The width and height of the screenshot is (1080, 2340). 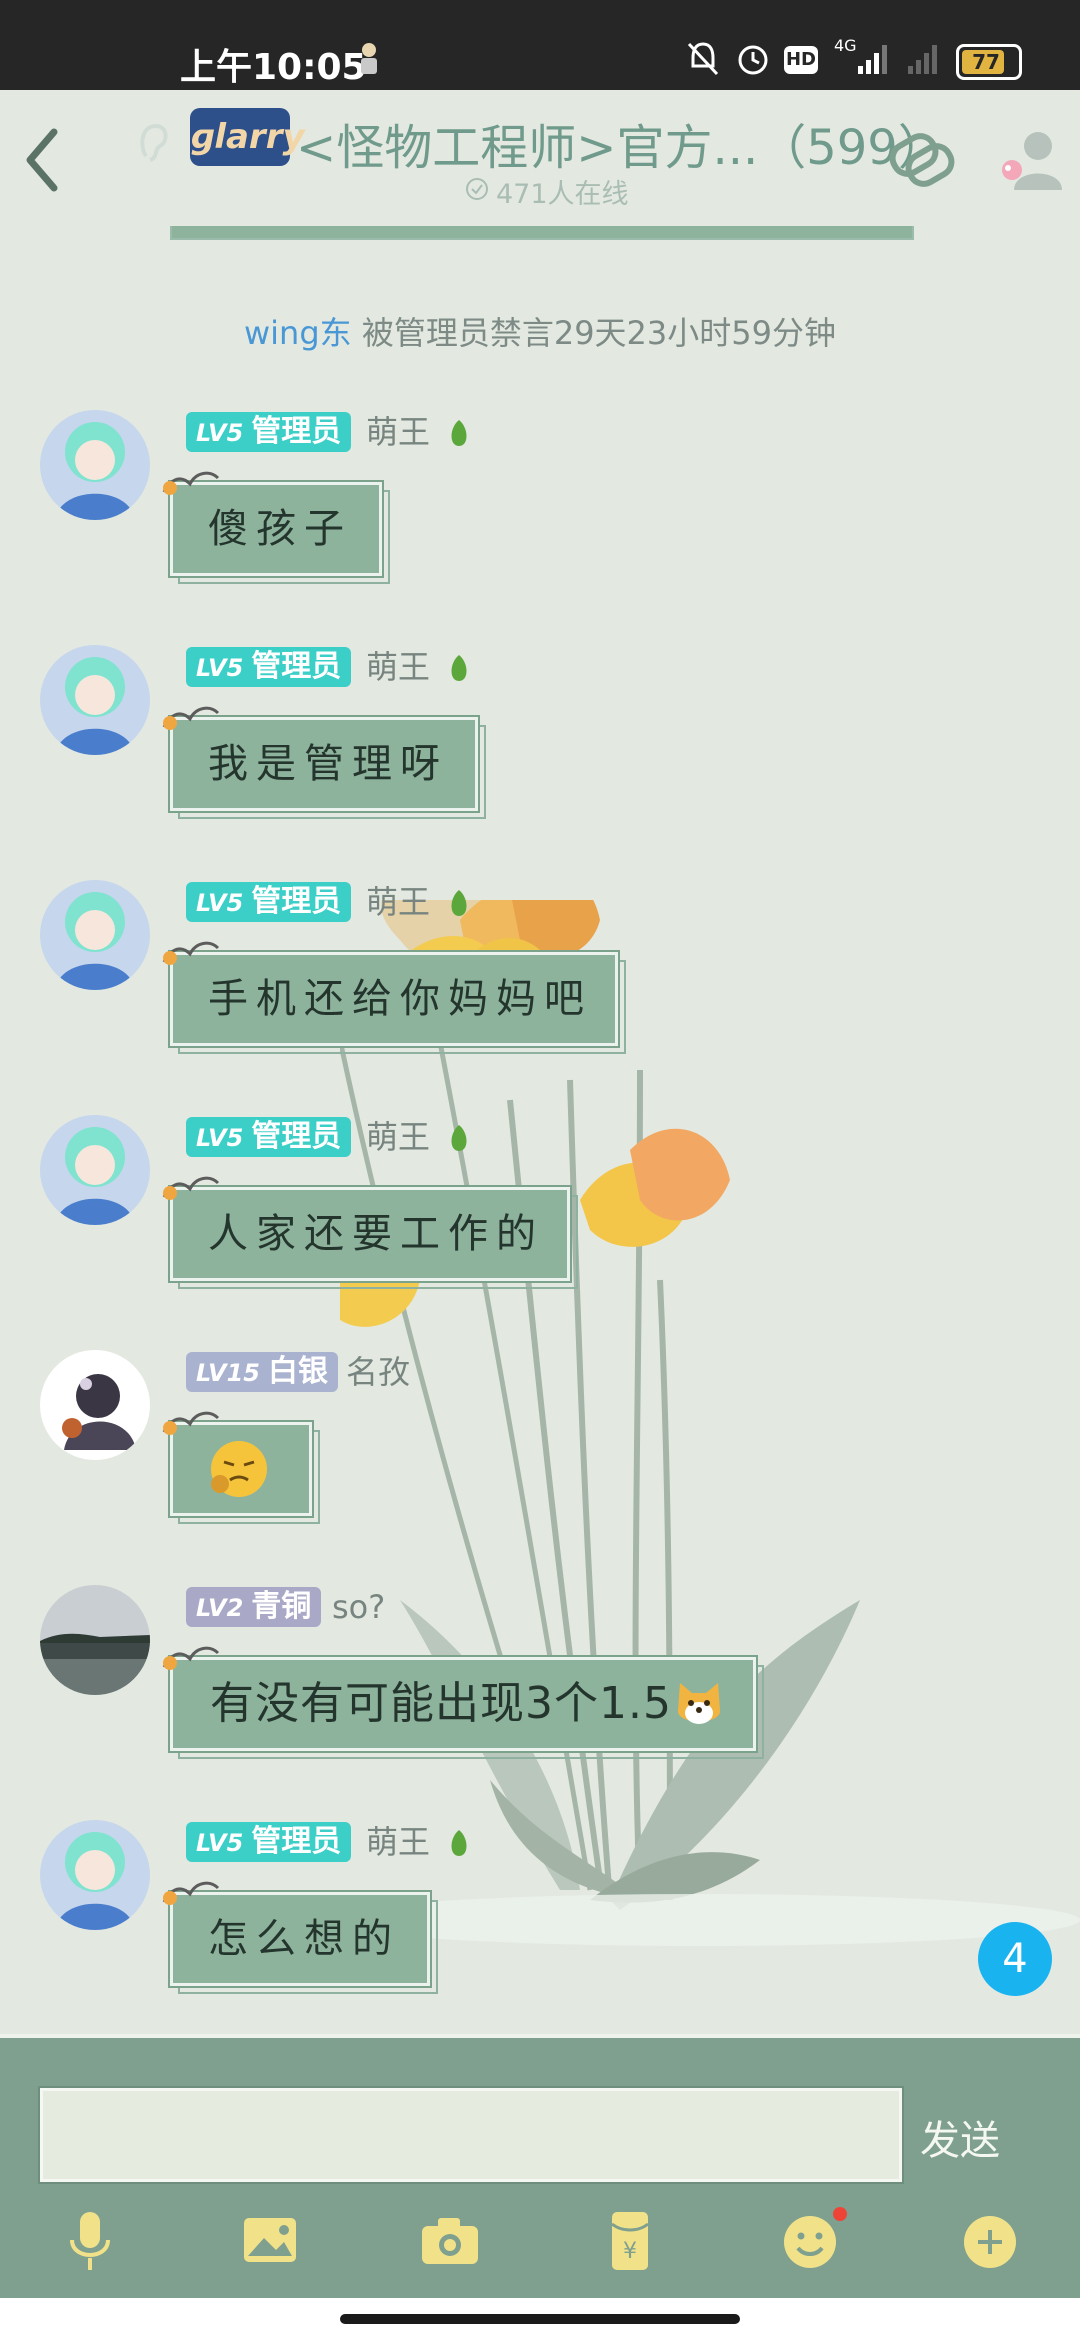 What do you see at coordinates (990, 2241) in the screenshot?
I see `plus-icon` at bounding box center [990, 2241].